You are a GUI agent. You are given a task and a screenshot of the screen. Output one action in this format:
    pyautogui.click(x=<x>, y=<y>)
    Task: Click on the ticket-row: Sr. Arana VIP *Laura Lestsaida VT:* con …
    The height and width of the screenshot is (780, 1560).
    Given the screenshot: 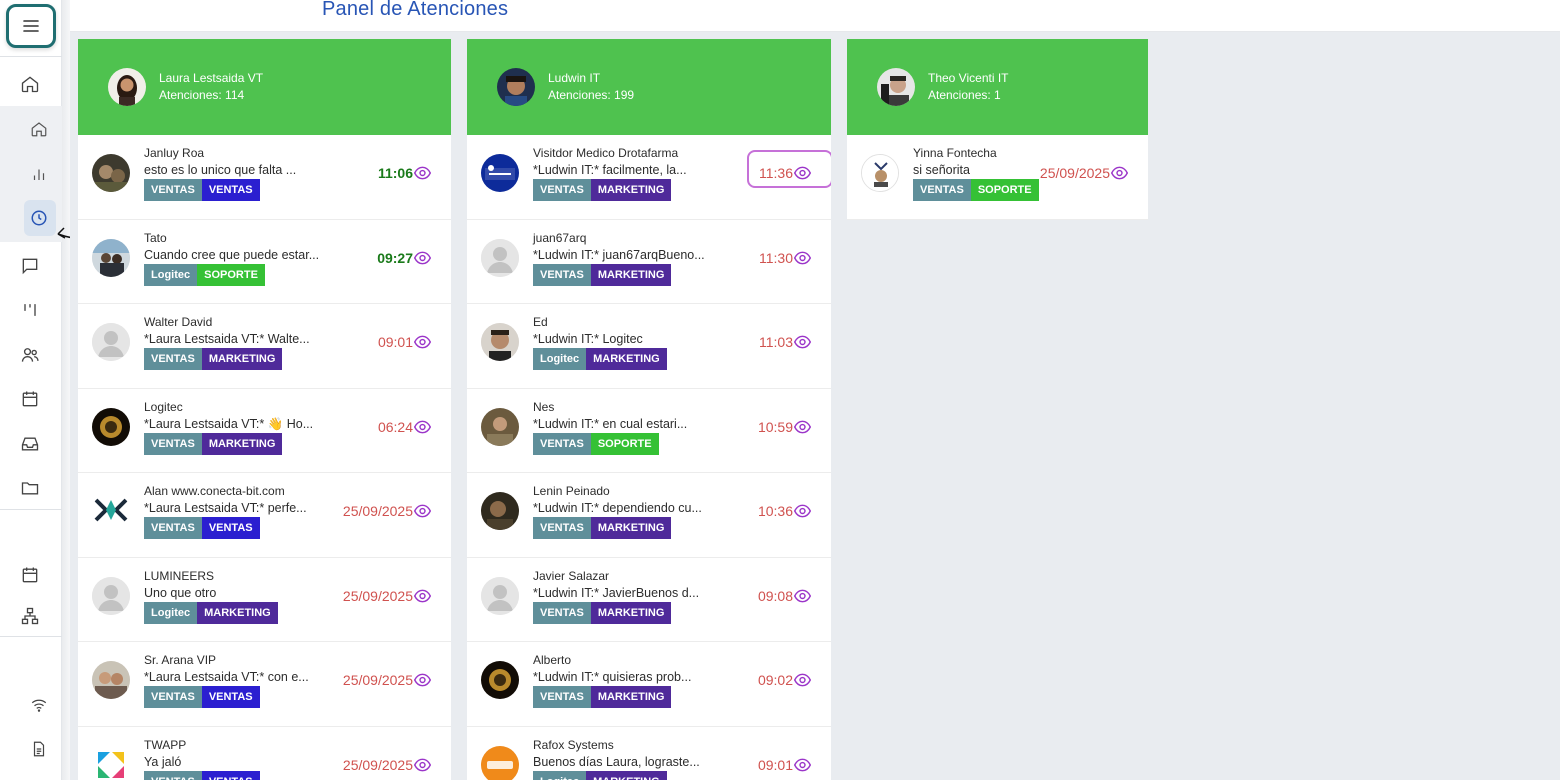 What is the action you would take?
    pyautogui.click(x=264, y=684)
    